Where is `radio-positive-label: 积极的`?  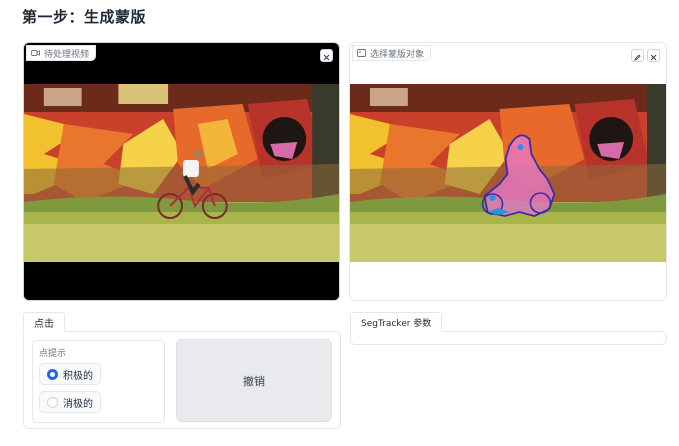
radio-positive-label: 积极的 is located at coordinates (78, 376).